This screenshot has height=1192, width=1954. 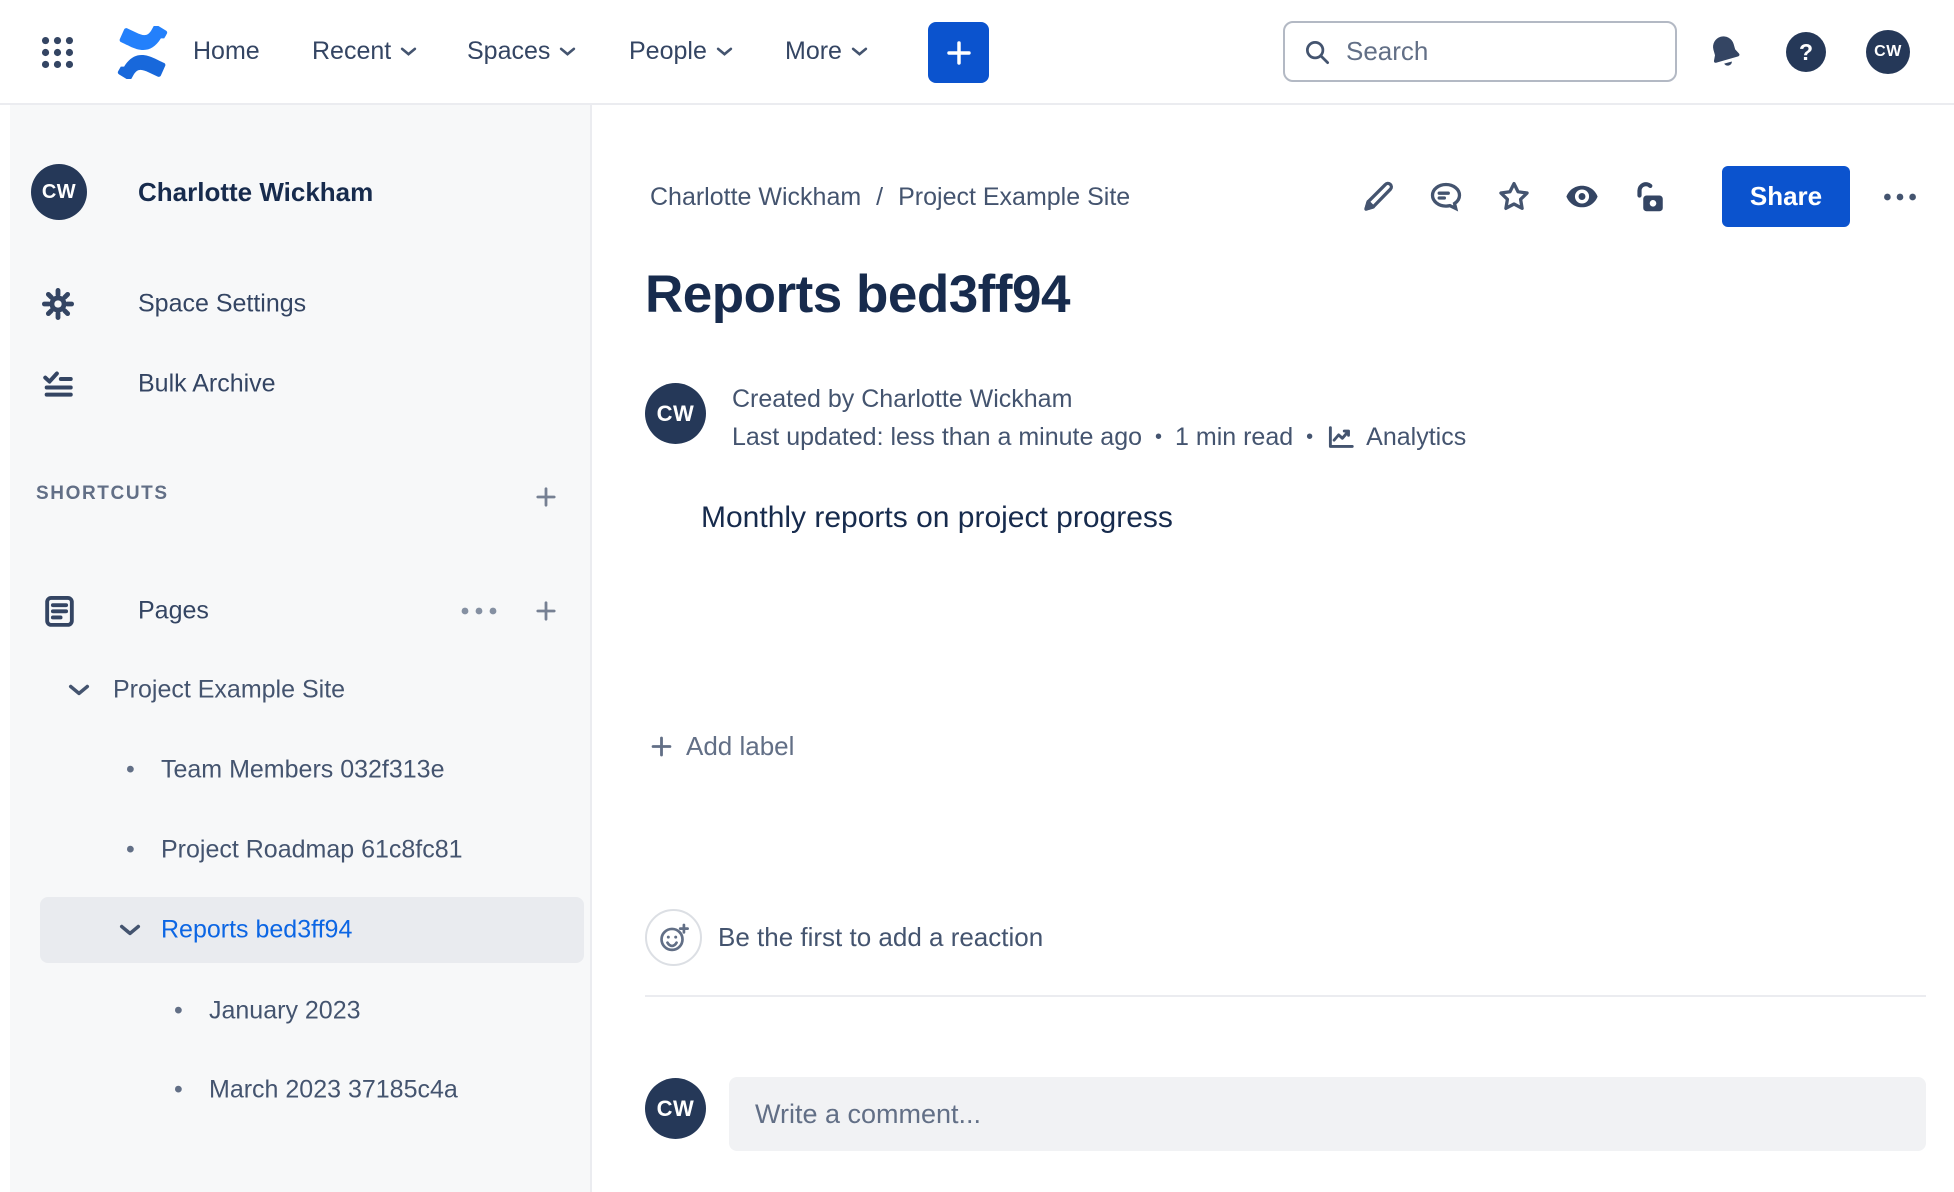 I want to click on restrictions-button, so click(x=1650, y=197).